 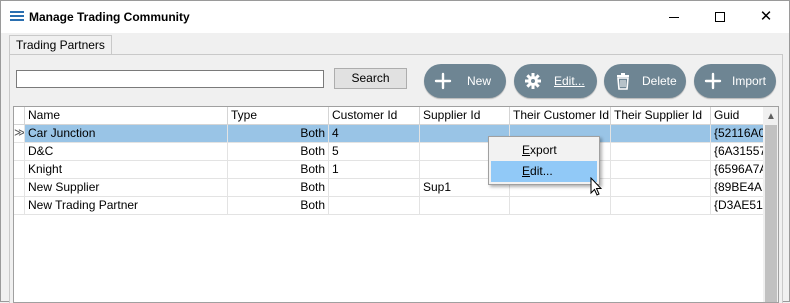 What do you see at coordinates (19, 134) in the screenshot?
I see `current-row-indicator-icon: ≫` at bounding box center [19, 134].